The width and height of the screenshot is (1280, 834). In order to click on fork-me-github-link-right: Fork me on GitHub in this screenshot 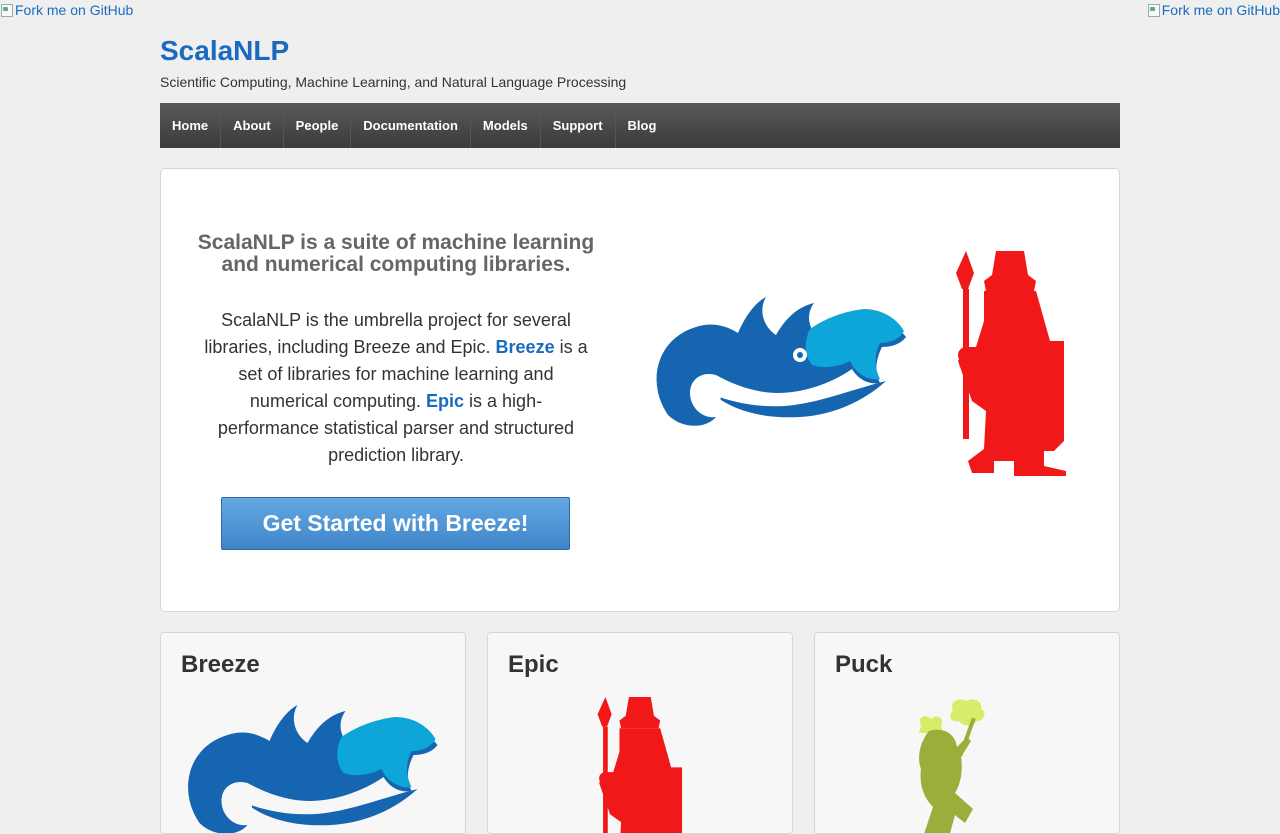, I will do `click(1213, 10)`.